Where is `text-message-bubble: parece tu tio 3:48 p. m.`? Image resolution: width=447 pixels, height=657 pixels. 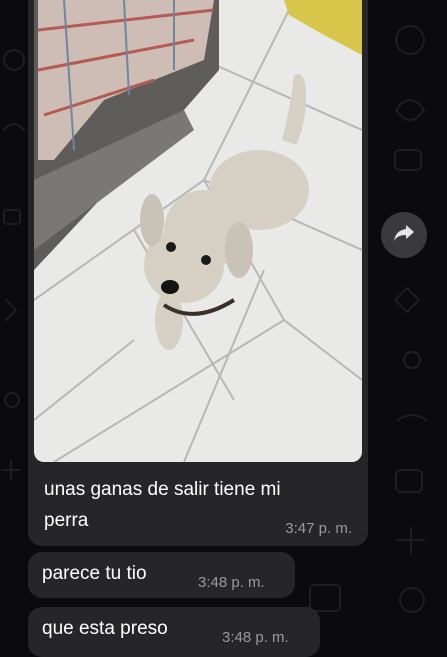
text-message-bubble: parece tu tio 3:48 p. m. is located at coordinates (161, 575).